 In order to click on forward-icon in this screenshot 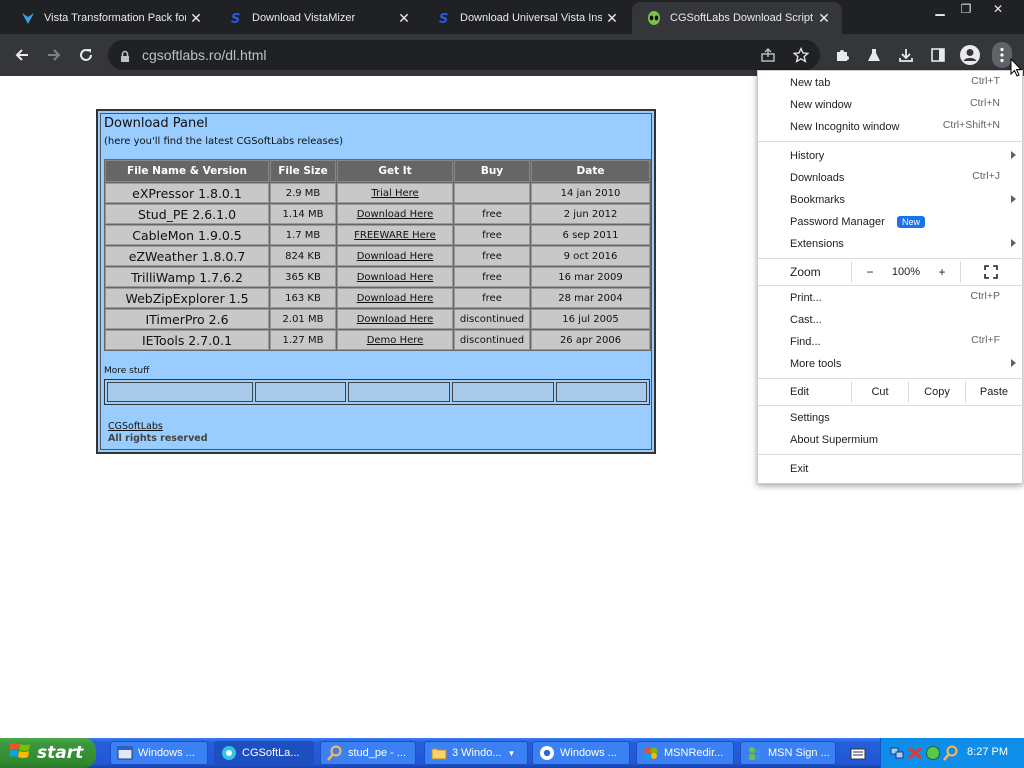, I will do `click(54, 55)`.